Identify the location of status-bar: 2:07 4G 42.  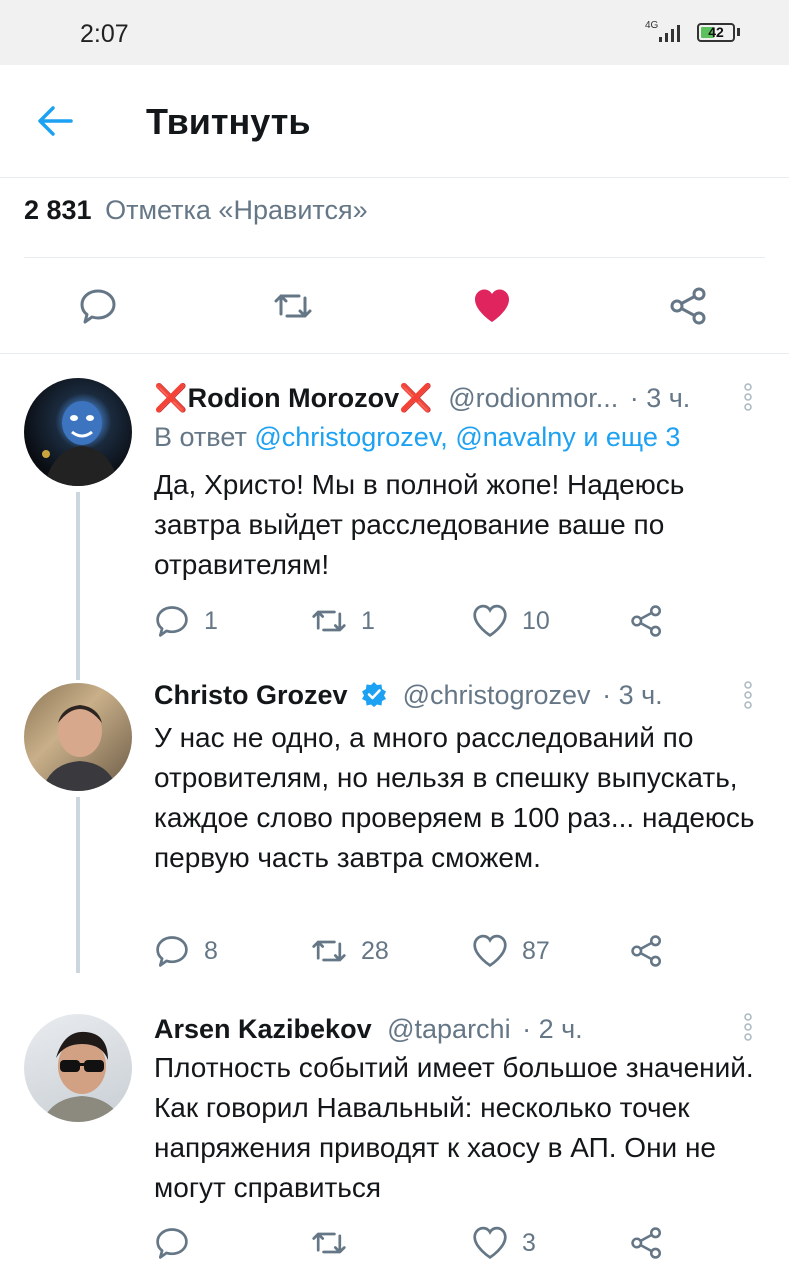
(394, 32).